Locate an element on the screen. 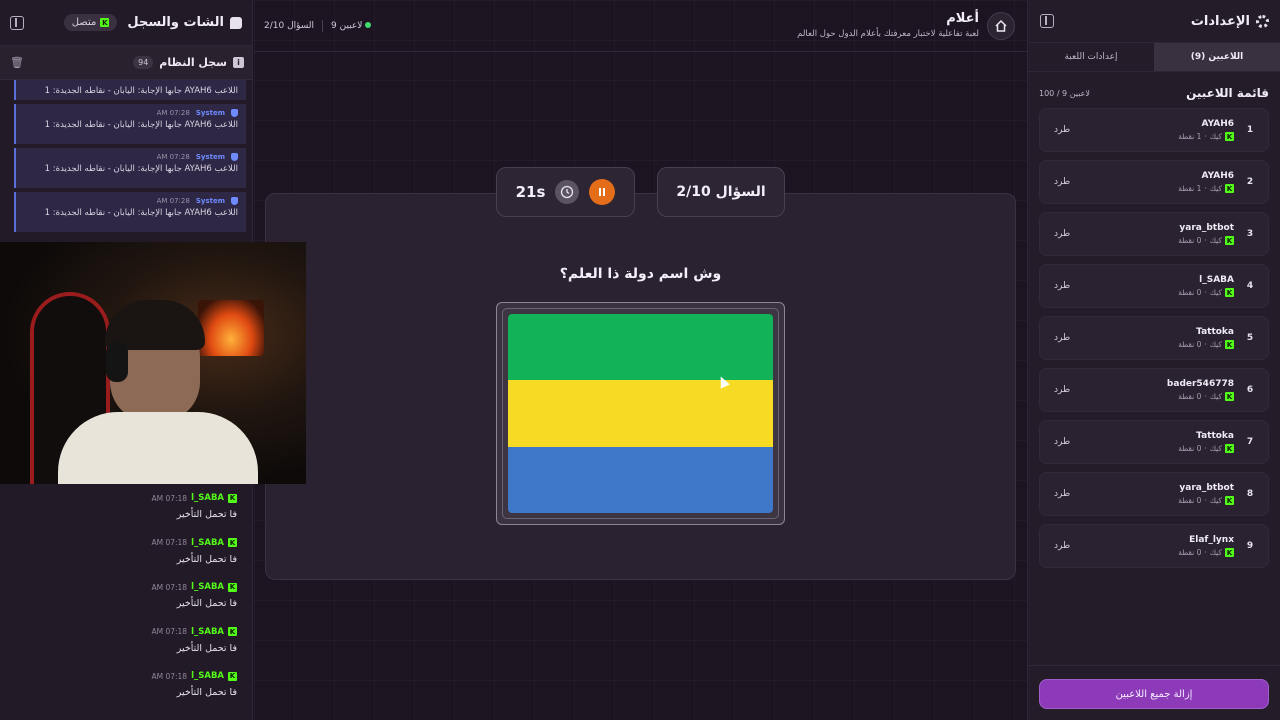  system-log-bar: 🗑 94 سجل النظام i is located at coordinates (126, 63).